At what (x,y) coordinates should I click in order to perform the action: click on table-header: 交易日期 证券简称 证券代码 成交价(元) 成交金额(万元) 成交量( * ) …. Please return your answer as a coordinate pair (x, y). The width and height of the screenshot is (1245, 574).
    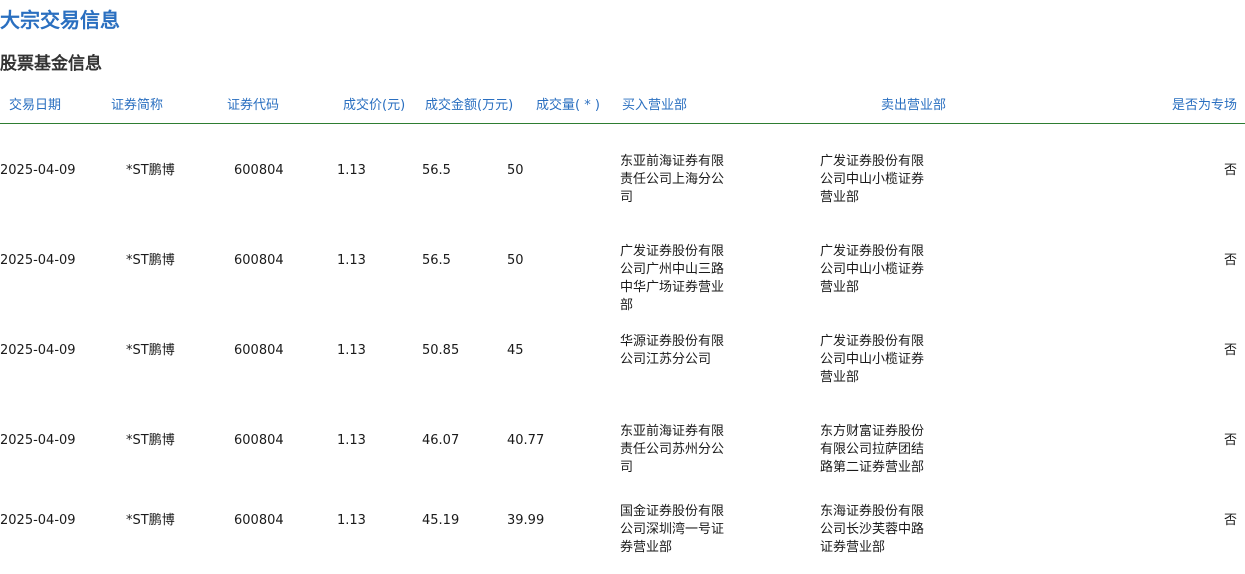
    Looking at the image, I should click on (622, 109).